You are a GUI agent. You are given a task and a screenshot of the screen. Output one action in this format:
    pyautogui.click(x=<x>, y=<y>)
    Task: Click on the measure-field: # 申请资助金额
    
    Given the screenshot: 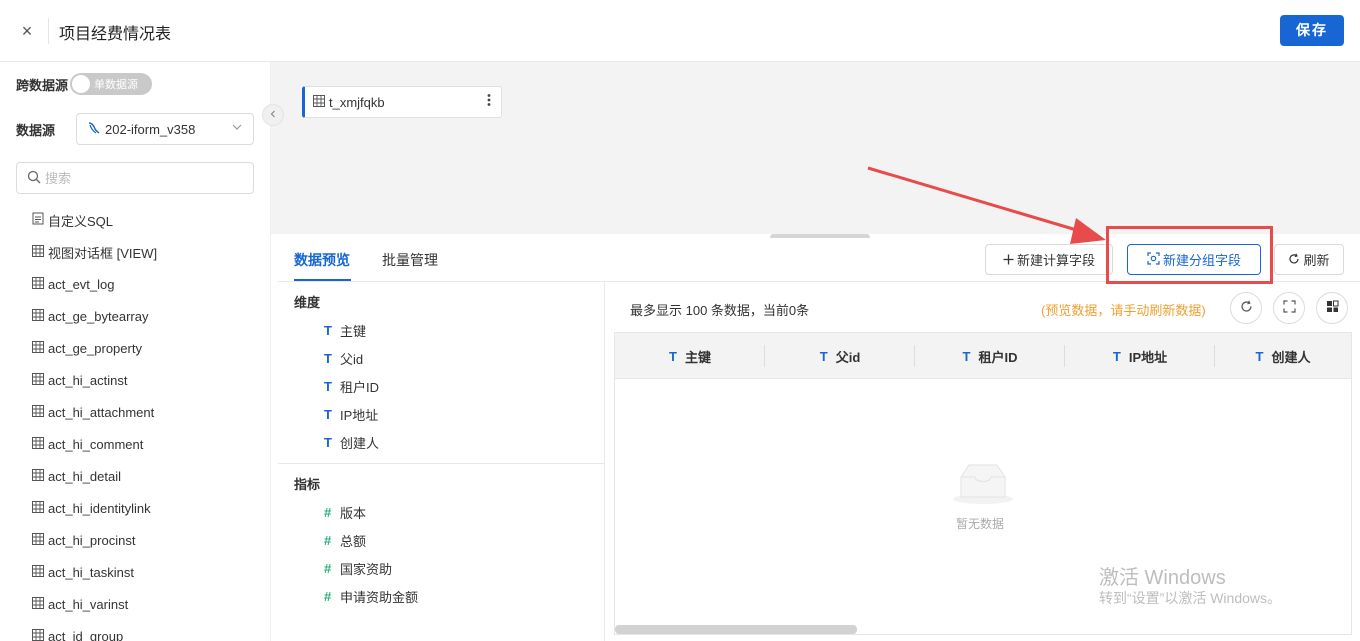 What is the action you would take?
    pyautogui.click(x=371, y=596)
    